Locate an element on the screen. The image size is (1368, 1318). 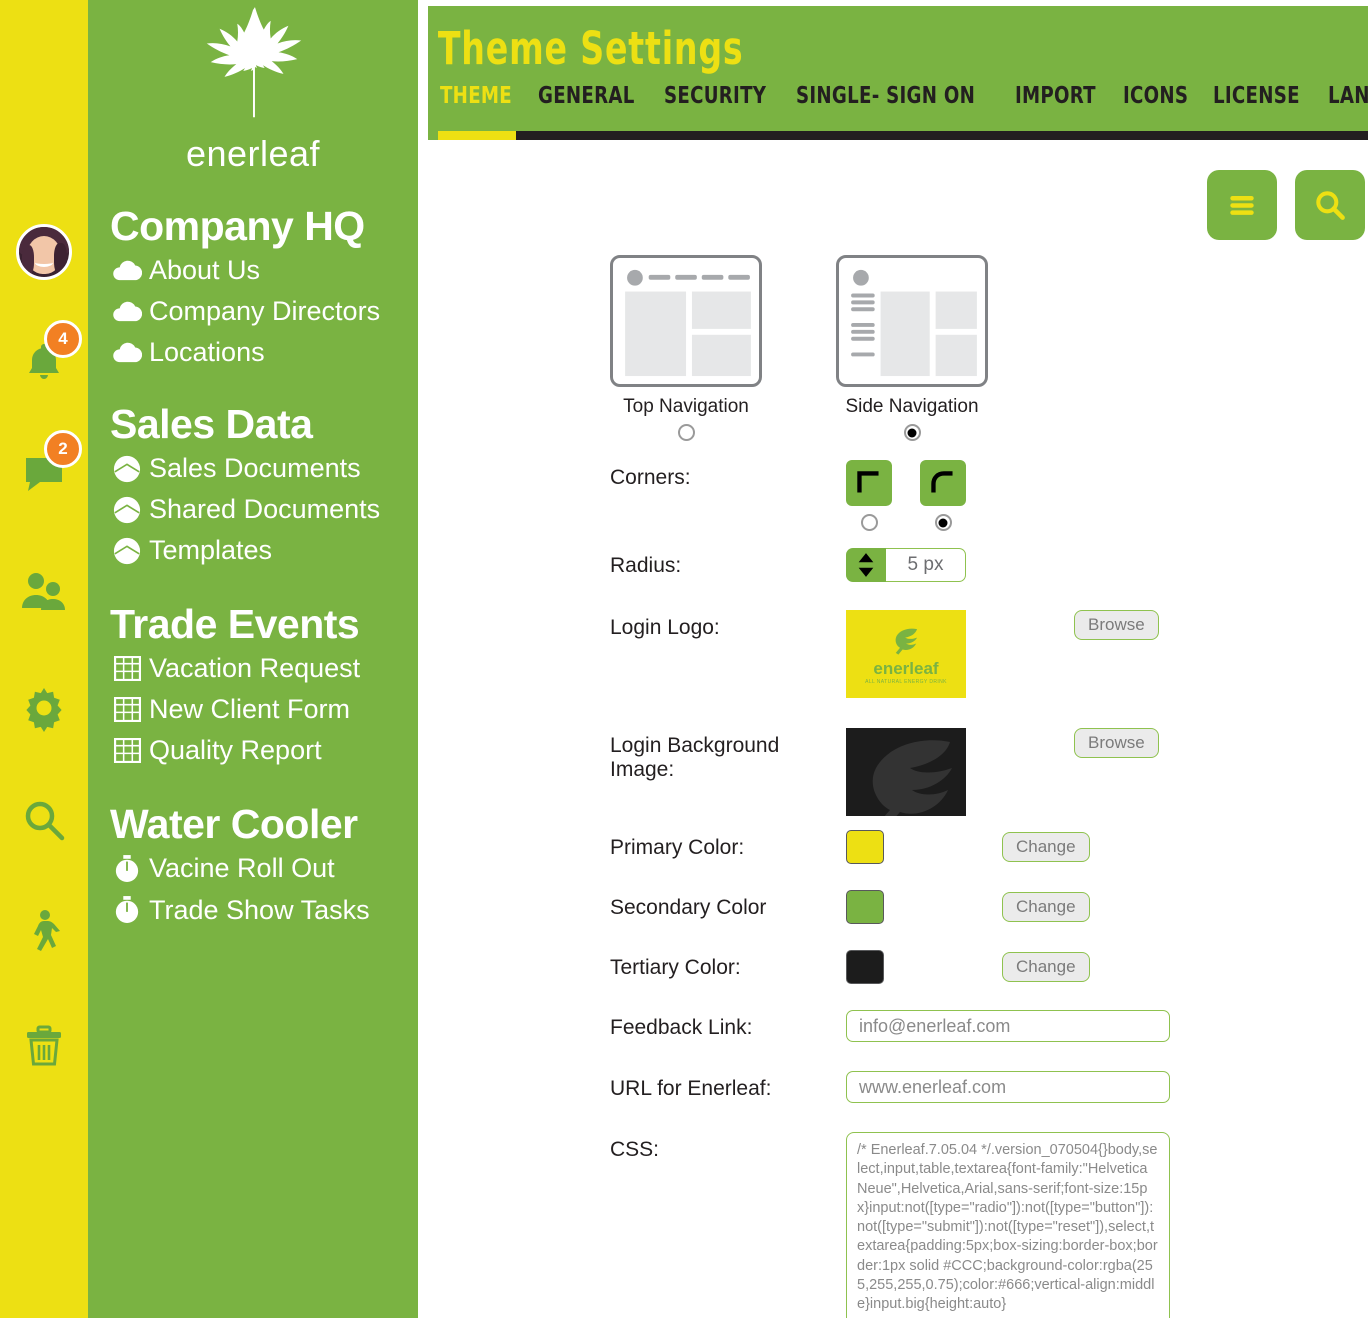
rounded-corner-button is located at coordinates (943, 483).